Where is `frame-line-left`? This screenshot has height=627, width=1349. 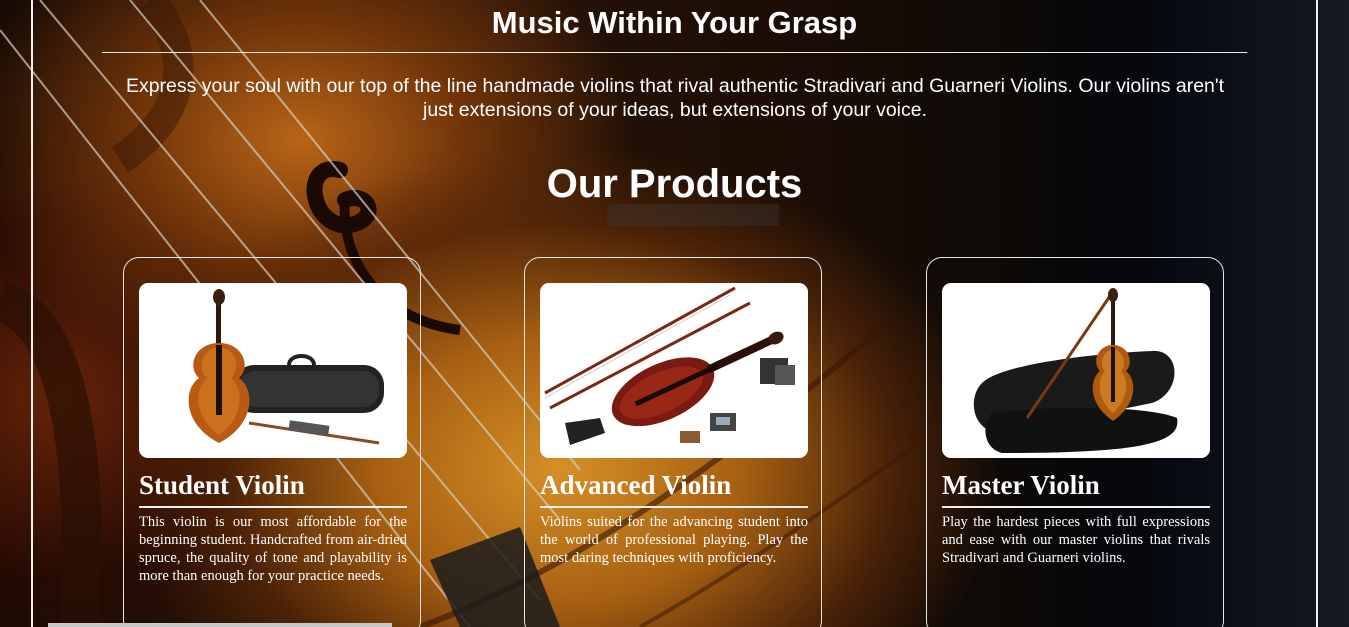 frame-line-left is located at coordinates (32, 313).